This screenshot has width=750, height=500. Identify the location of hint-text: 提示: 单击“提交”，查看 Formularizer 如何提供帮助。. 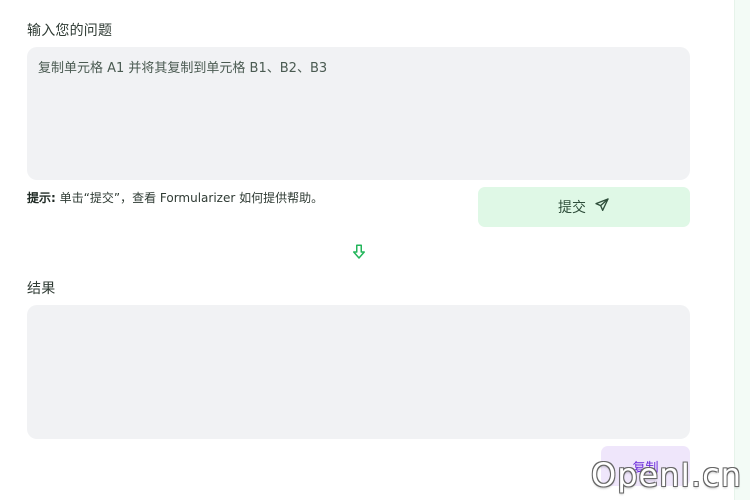
(175, 197).